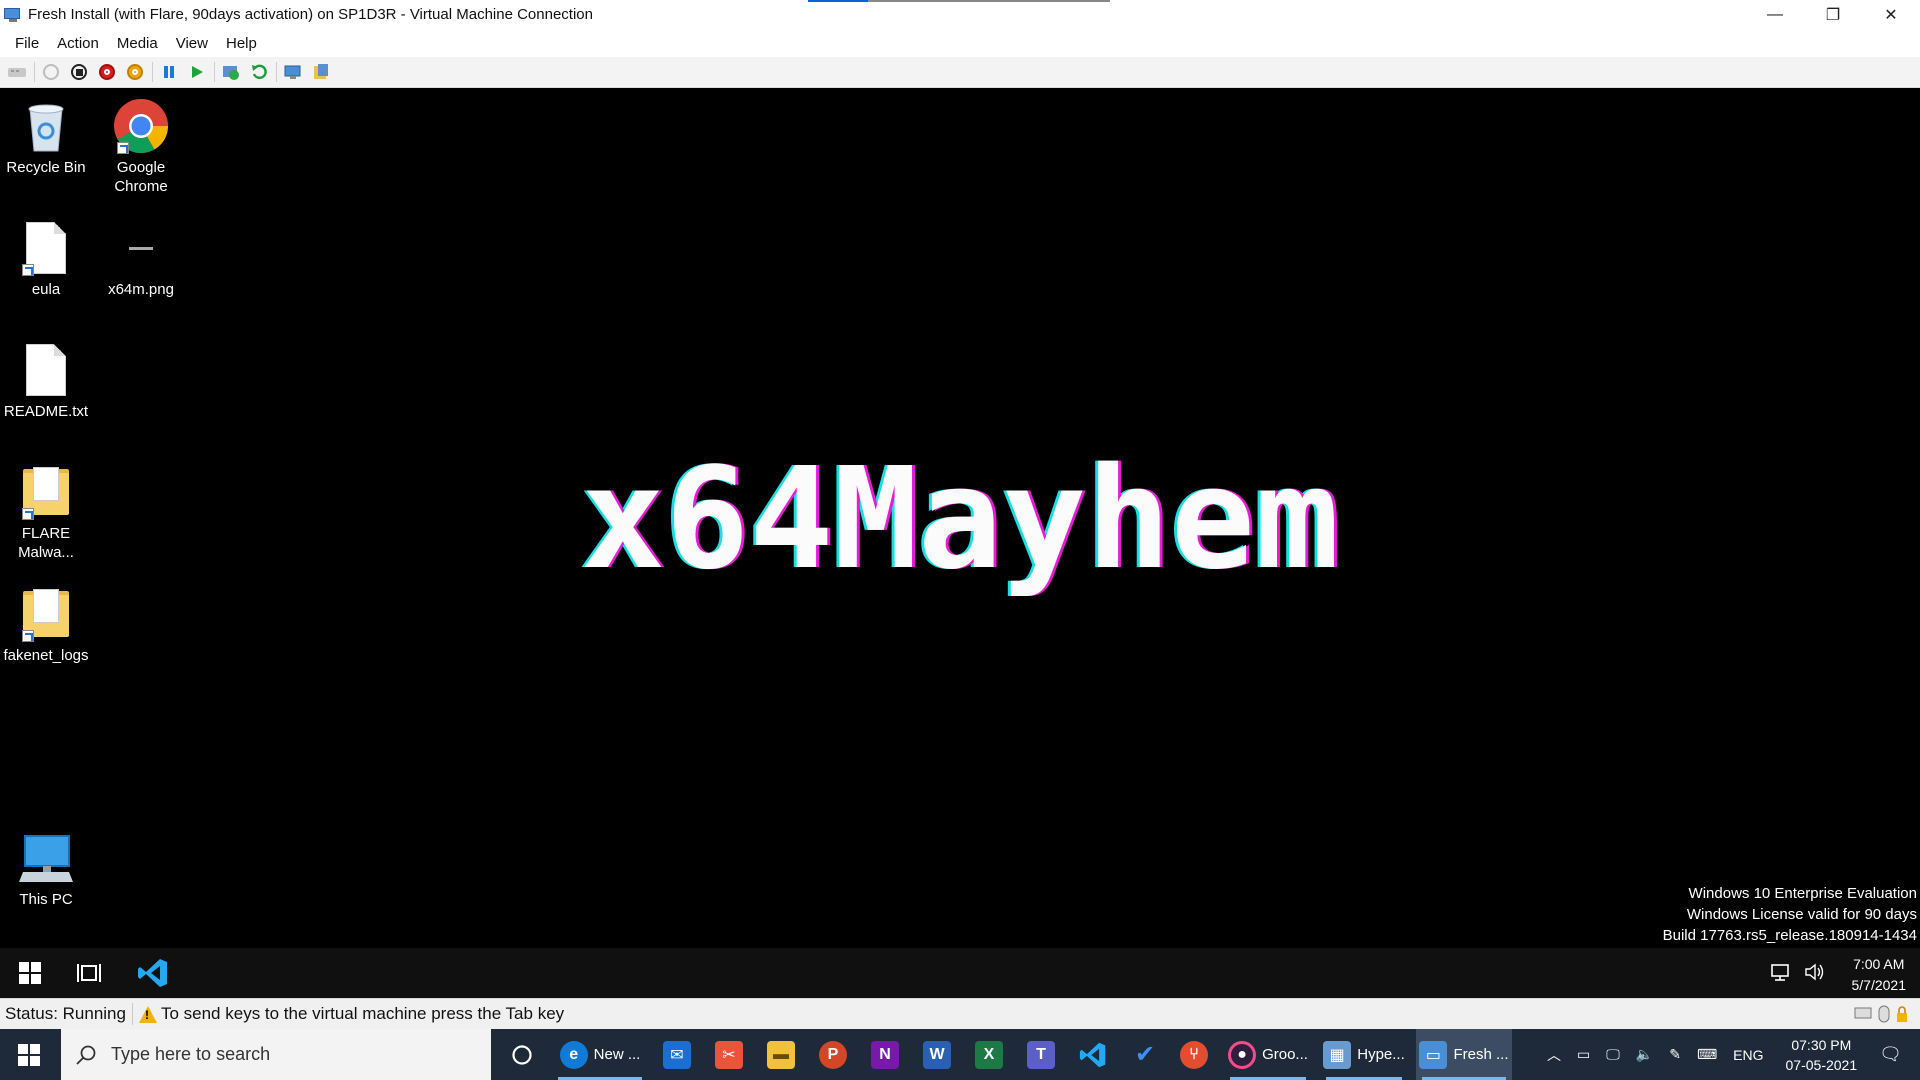 This screenshot has height=1080, width=1920. I want to click on host-clock: 07:30 PM 07-05-2021, so click(1822, 1055).